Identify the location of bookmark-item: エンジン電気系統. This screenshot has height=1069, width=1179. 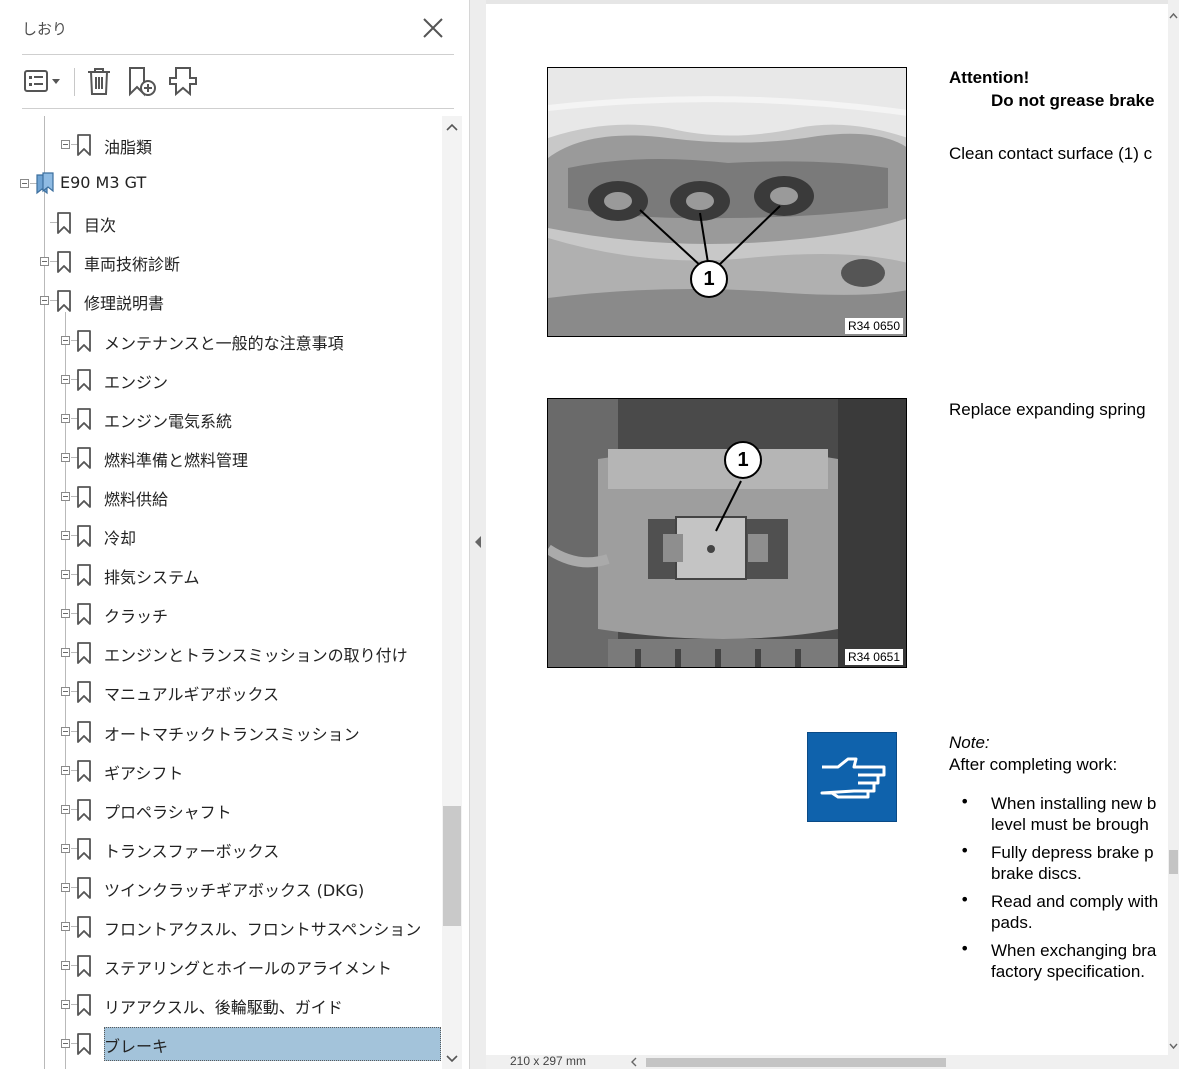
(221, 418).